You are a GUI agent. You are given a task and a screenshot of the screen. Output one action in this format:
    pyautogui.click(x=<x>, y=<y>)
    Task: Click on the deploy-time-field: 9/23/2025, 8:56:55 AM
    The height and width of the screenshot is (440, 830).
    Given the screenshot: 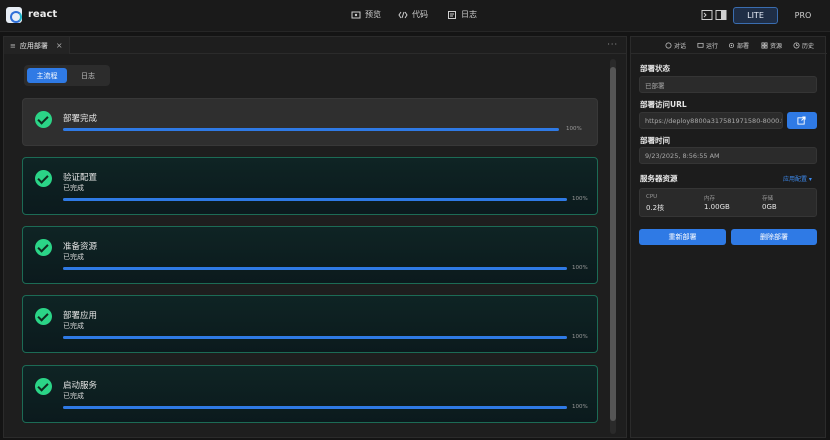 What is the action you would take?
    pyautogui.click(x=728, y=155)
    